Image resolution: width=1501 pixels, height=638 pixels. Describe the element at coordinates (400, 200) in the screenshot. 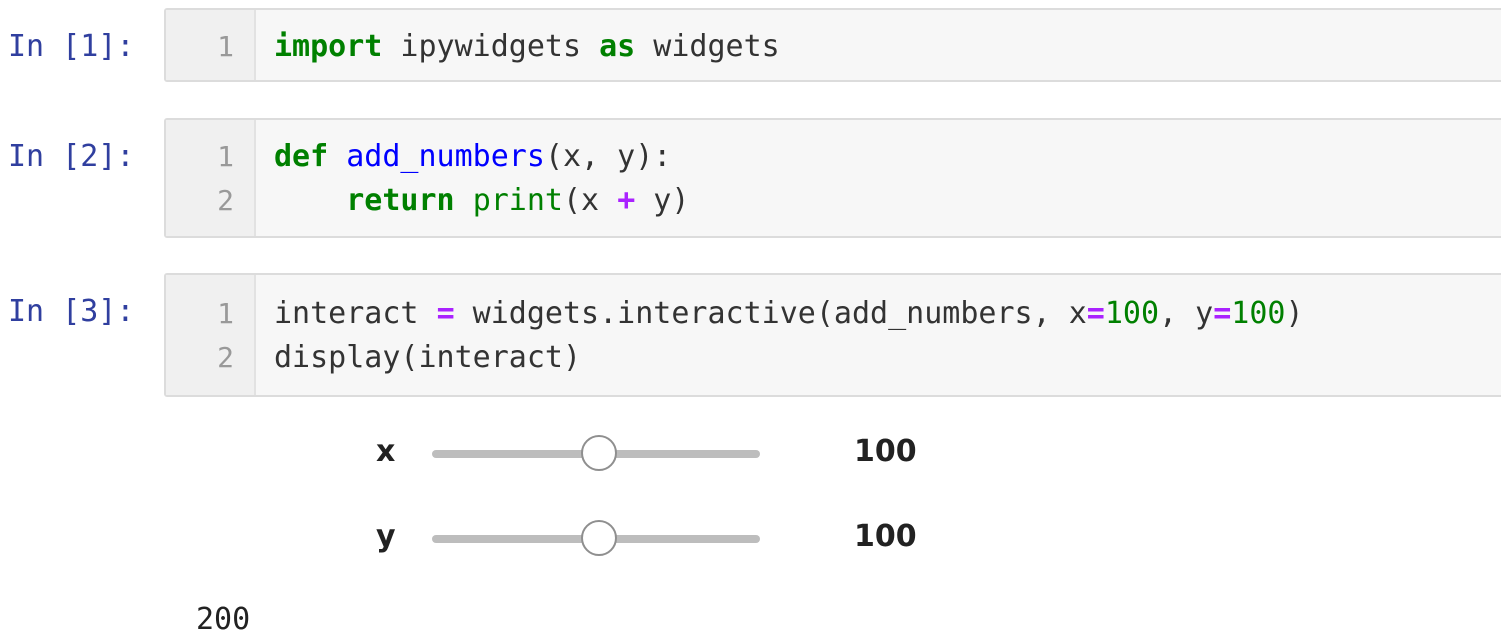

I see `code-token: return` at that location.